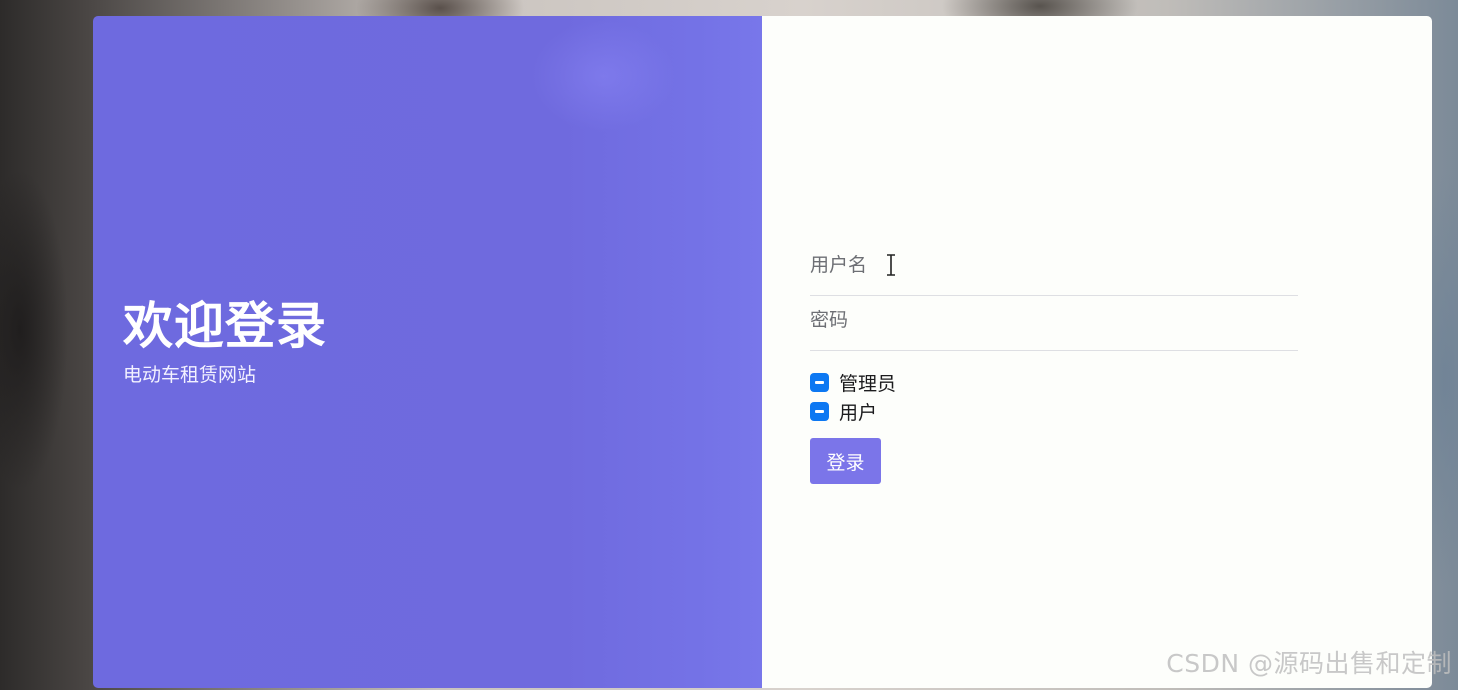 This screenshot has width=1458, height=690. What do you see at coordinates (225, 326) in the screenshot?
I see `welcome-title: 欢迎登录` at bounding box center [225, 326].